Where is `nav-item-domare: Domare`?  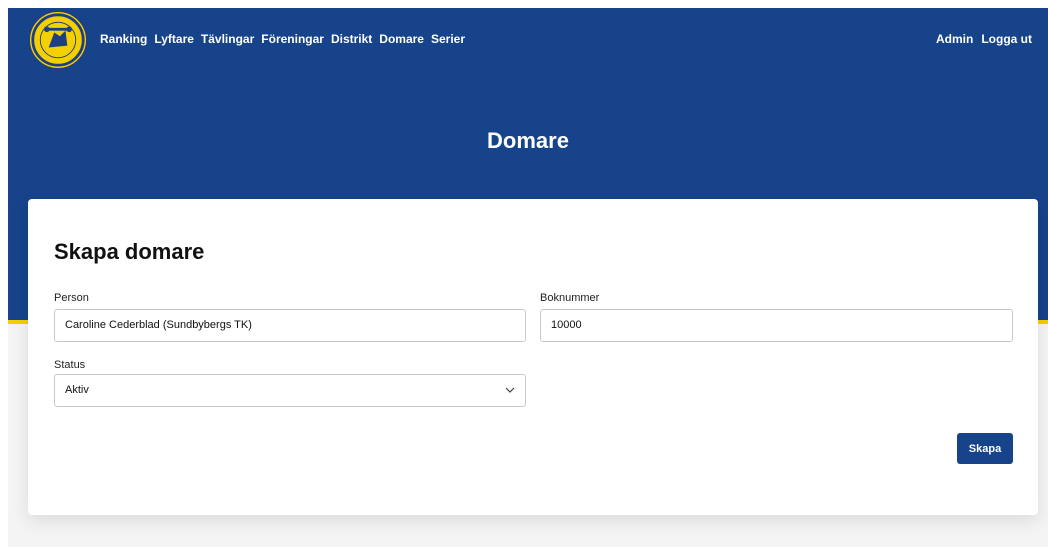 nav-item-domare: Domare is located at coordinates (401, 39).